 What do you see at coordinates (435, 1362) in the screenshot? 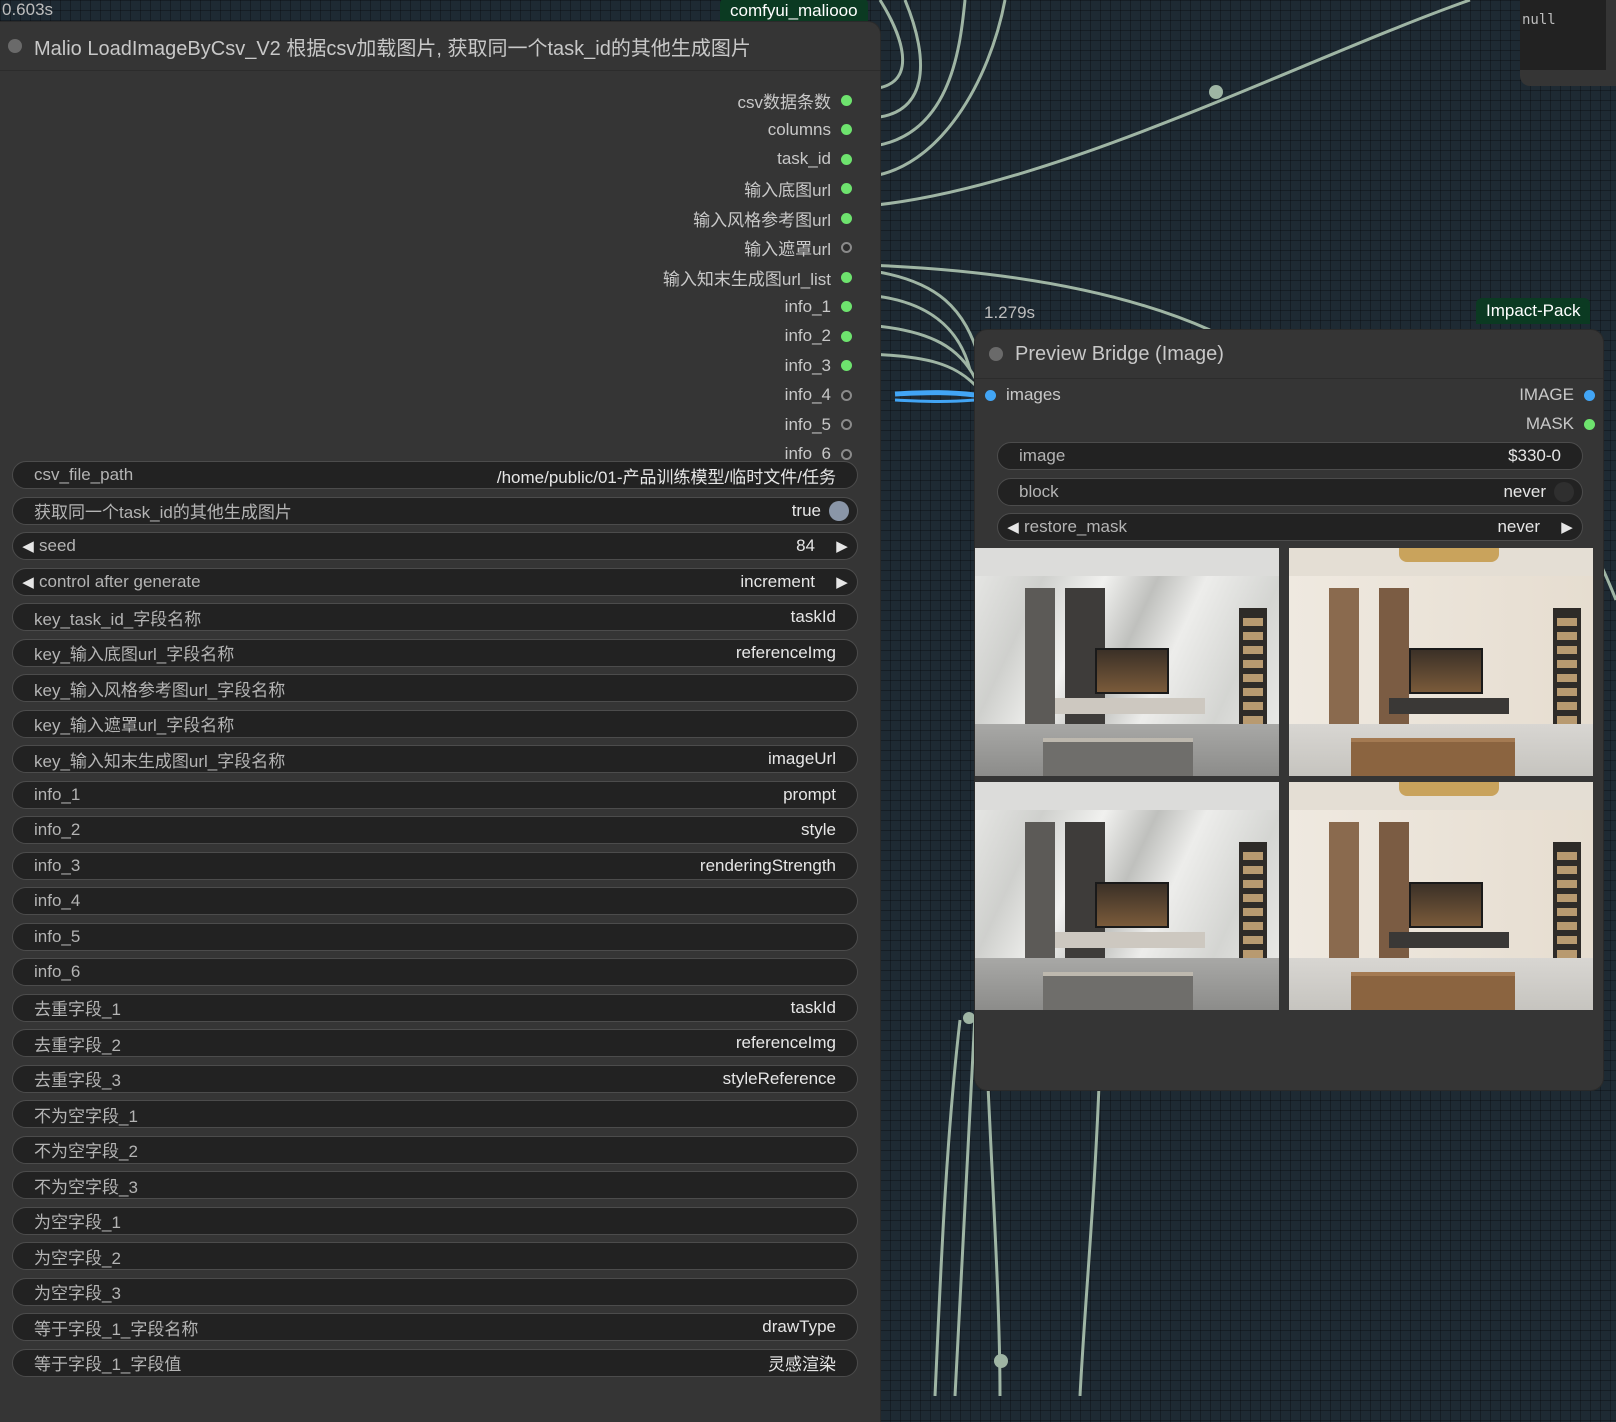
I see `widget-field: 等于字段_1_字段值 灵感渲染` at bounding box center [435, 1362].